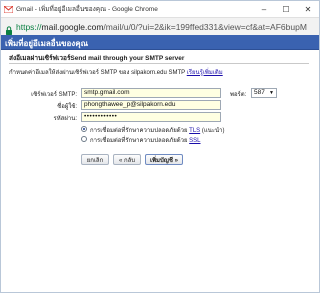 Image resolution: width=320 pixels, height=293 pixels. What do you see at coordinates (46, 43) in the screenshot?
I see `dialog-title: เพิ่มที่อยู่อีเมลอื่นของคุณ` at bounding box center [46, 43].